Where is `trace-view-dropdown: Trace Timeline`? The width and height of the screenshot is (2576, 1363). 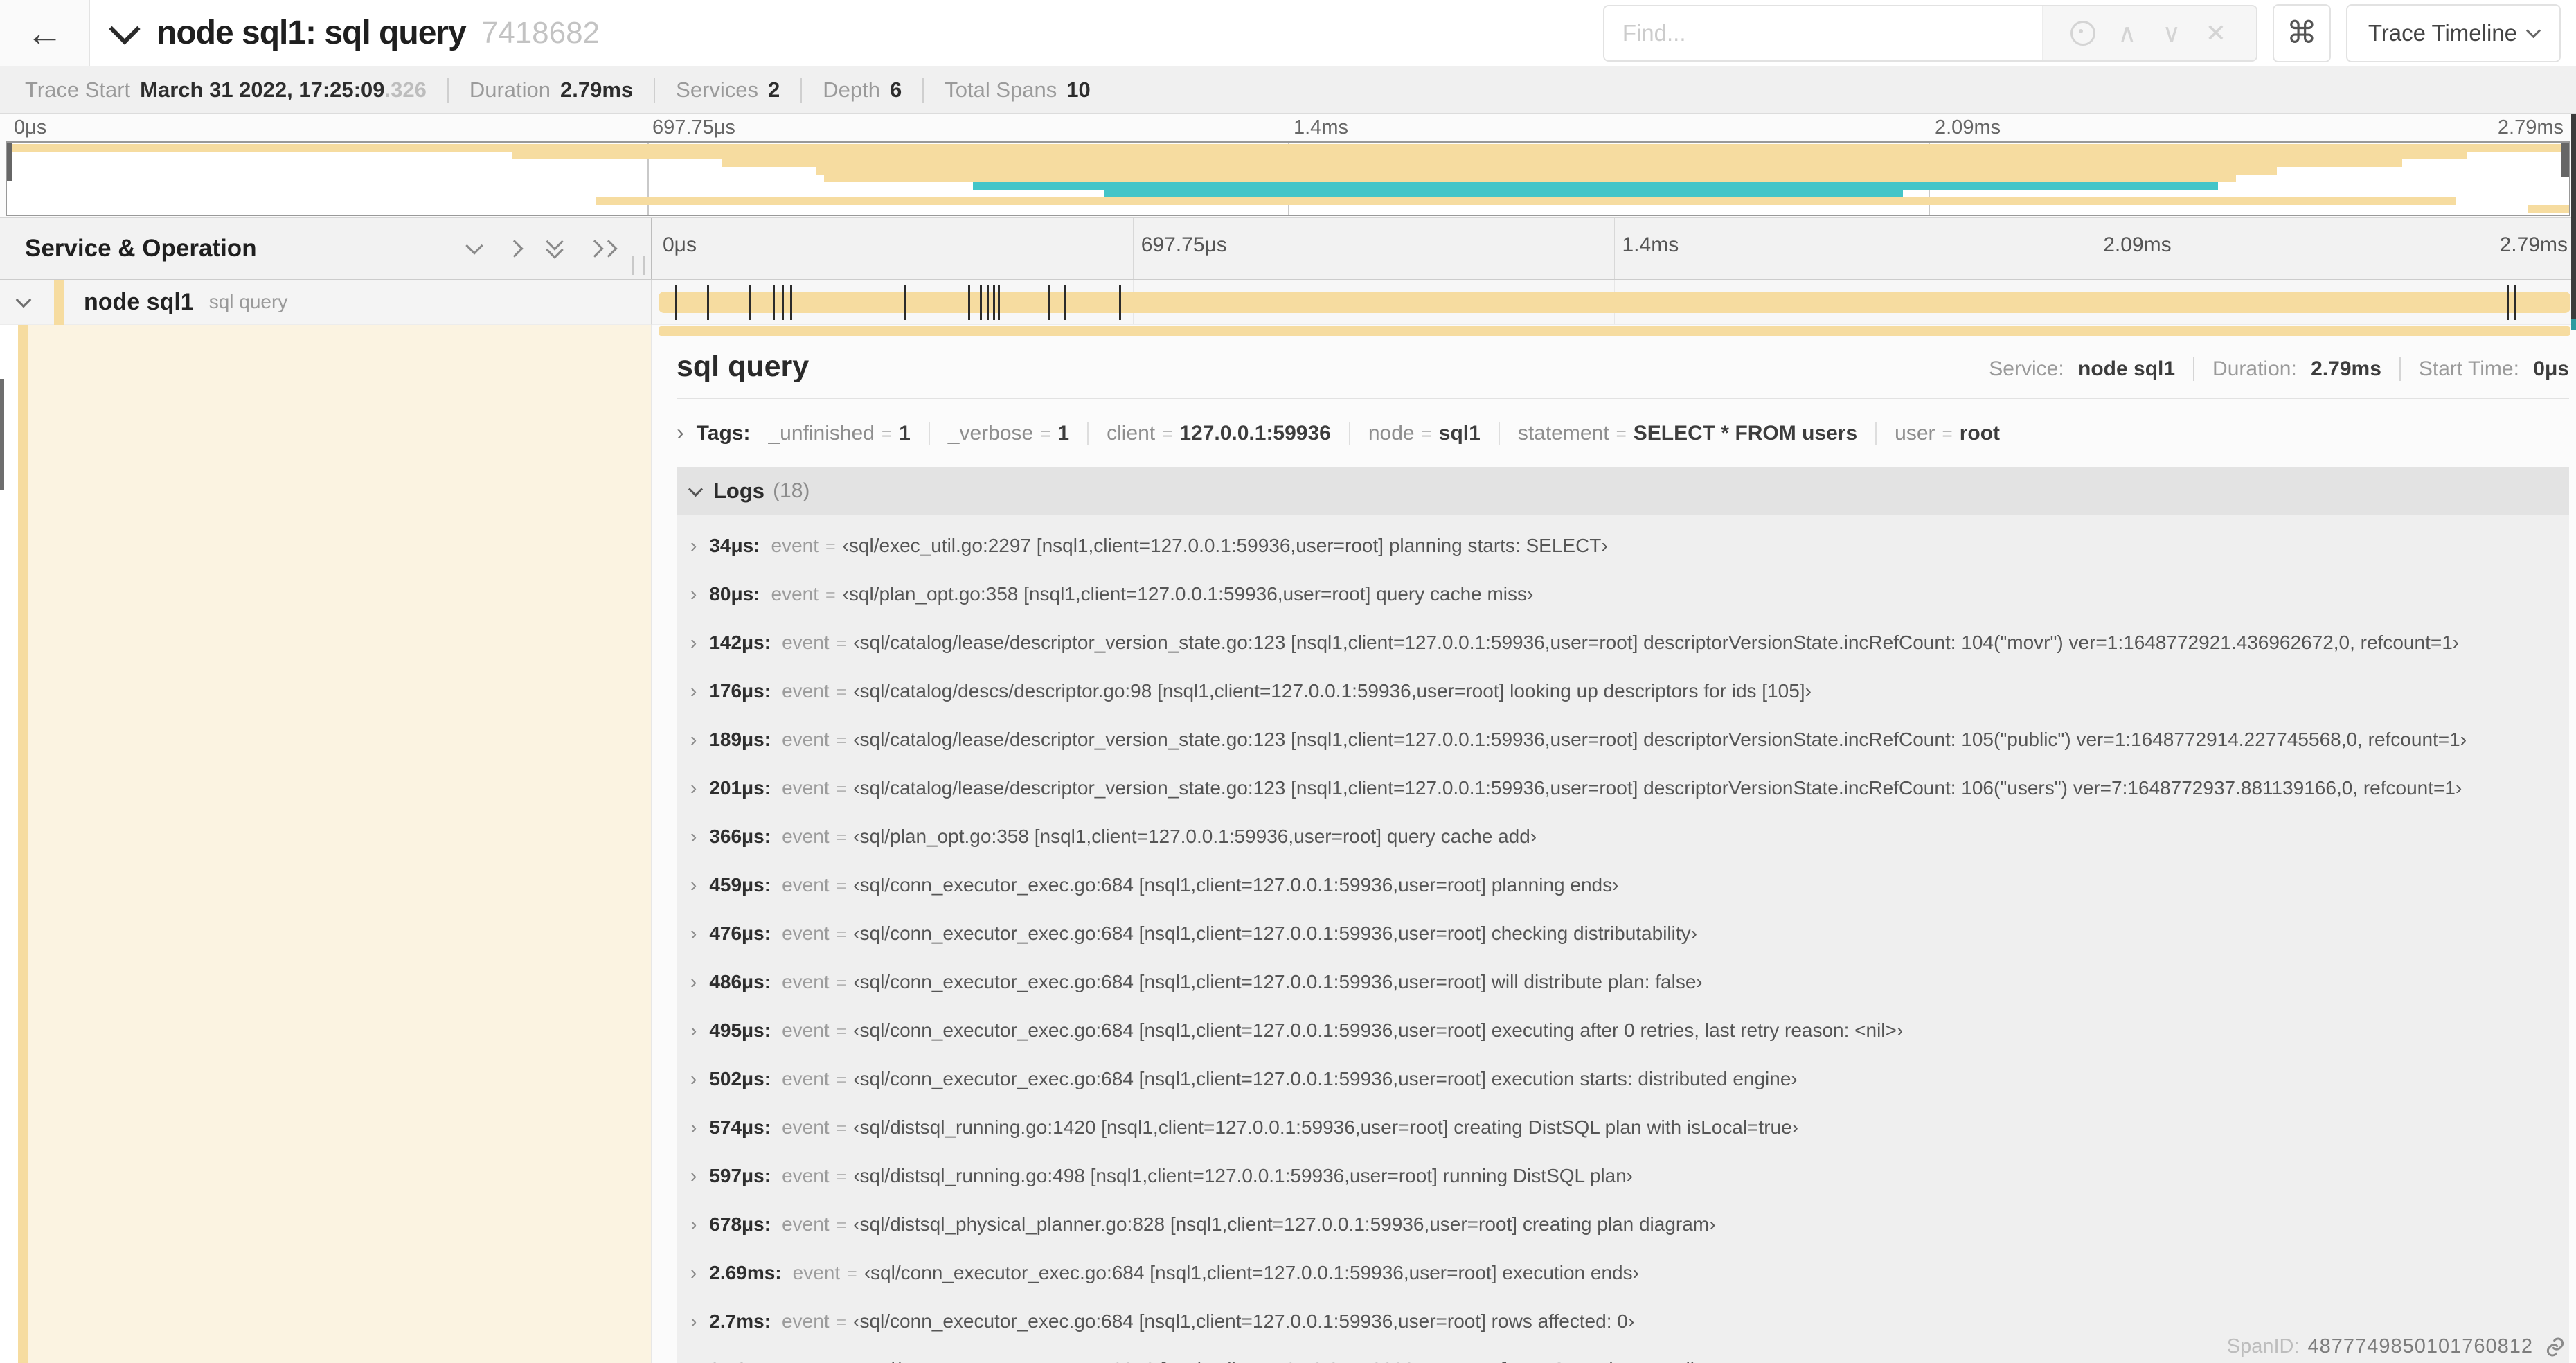 trace-view-dropdown: Trace Timeline is located at coordinates (2453, 33).